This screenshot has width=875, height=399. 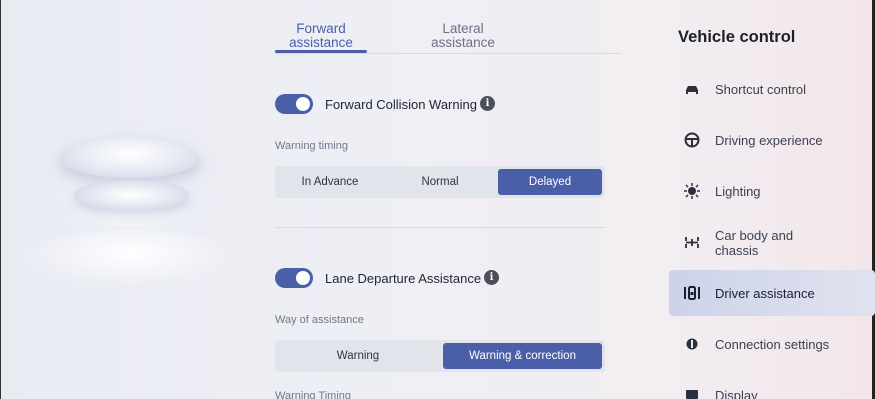 What do you see at coordinates (754, 235) in the screenshot?
I see `sidebar-item-label-line1: Car body and` at bounding box center [754, 235].